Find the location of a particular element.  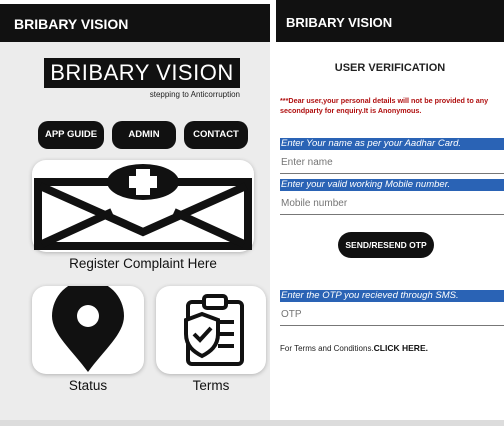

send-otp-button: SEND/RESEND OTP is located at coordinates (386, 245).